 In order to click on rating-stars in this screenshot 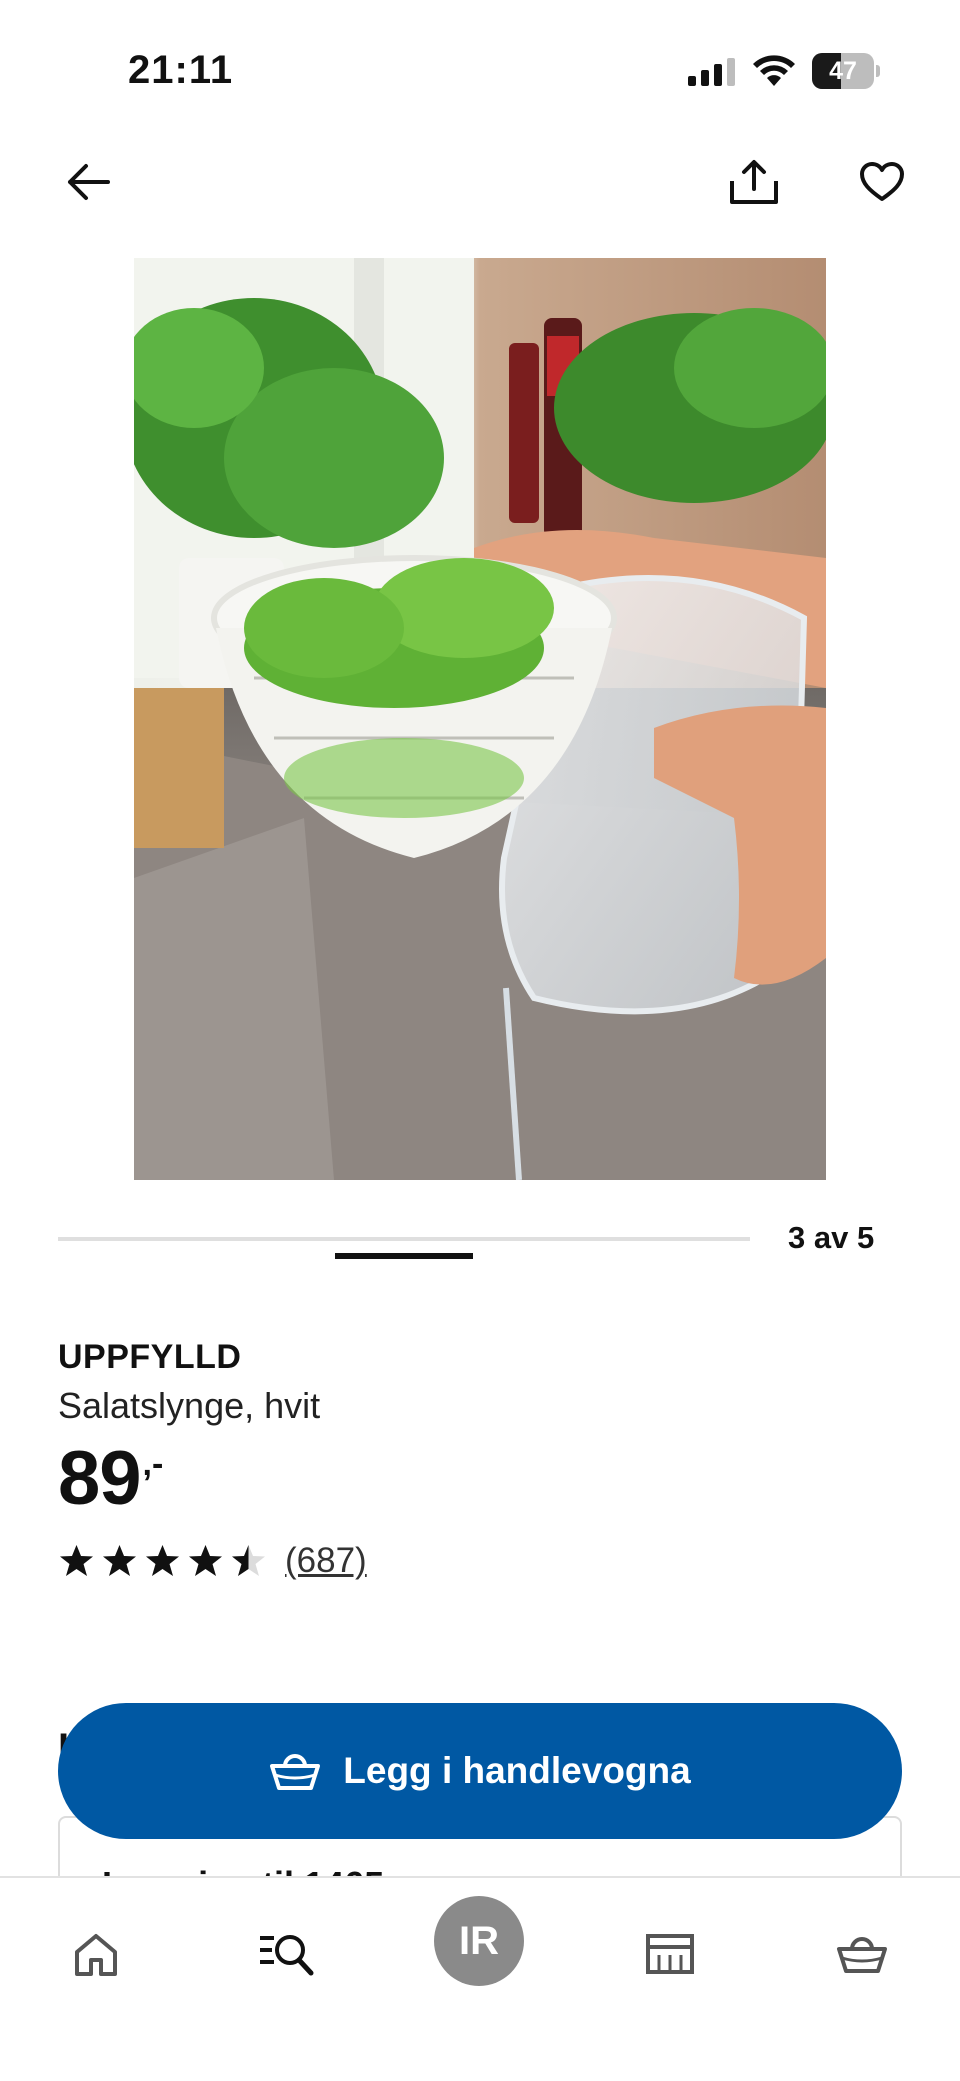, I will do `click(162, 1561)`.